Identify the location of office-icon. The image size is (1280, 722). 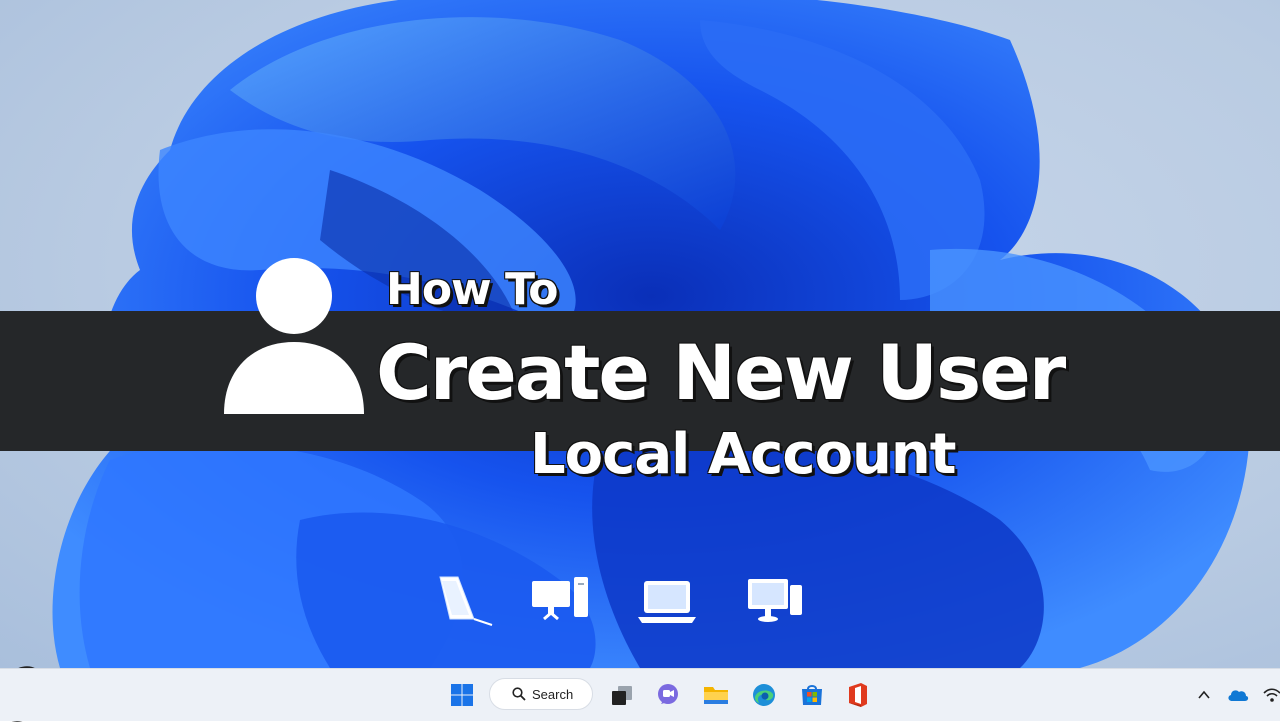
(858, 695).